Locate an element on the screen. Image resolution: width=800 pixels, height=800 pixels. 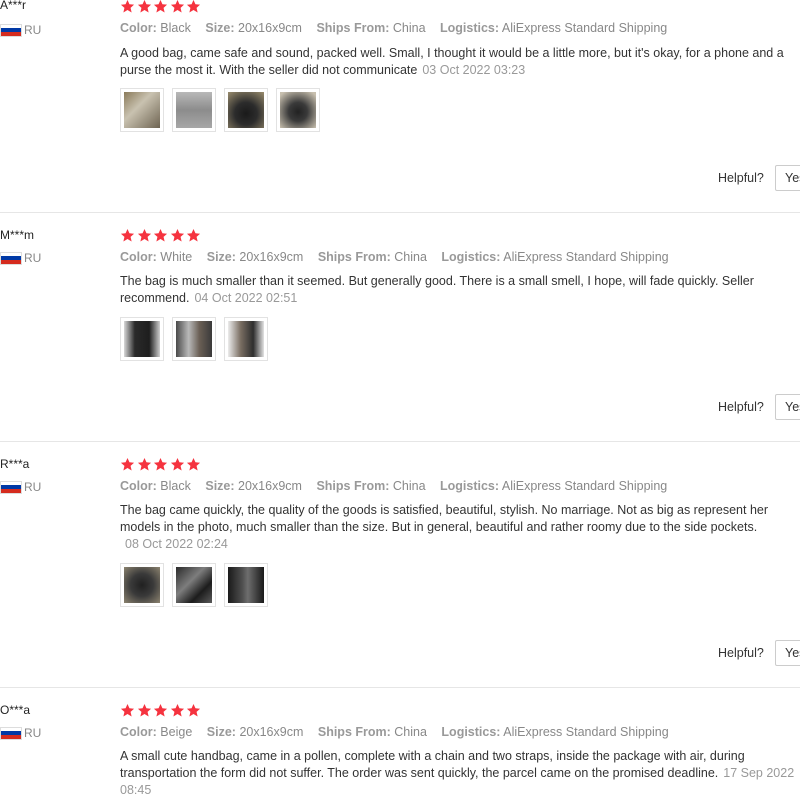
photo-bag-side is located at coordinates (246, 339).